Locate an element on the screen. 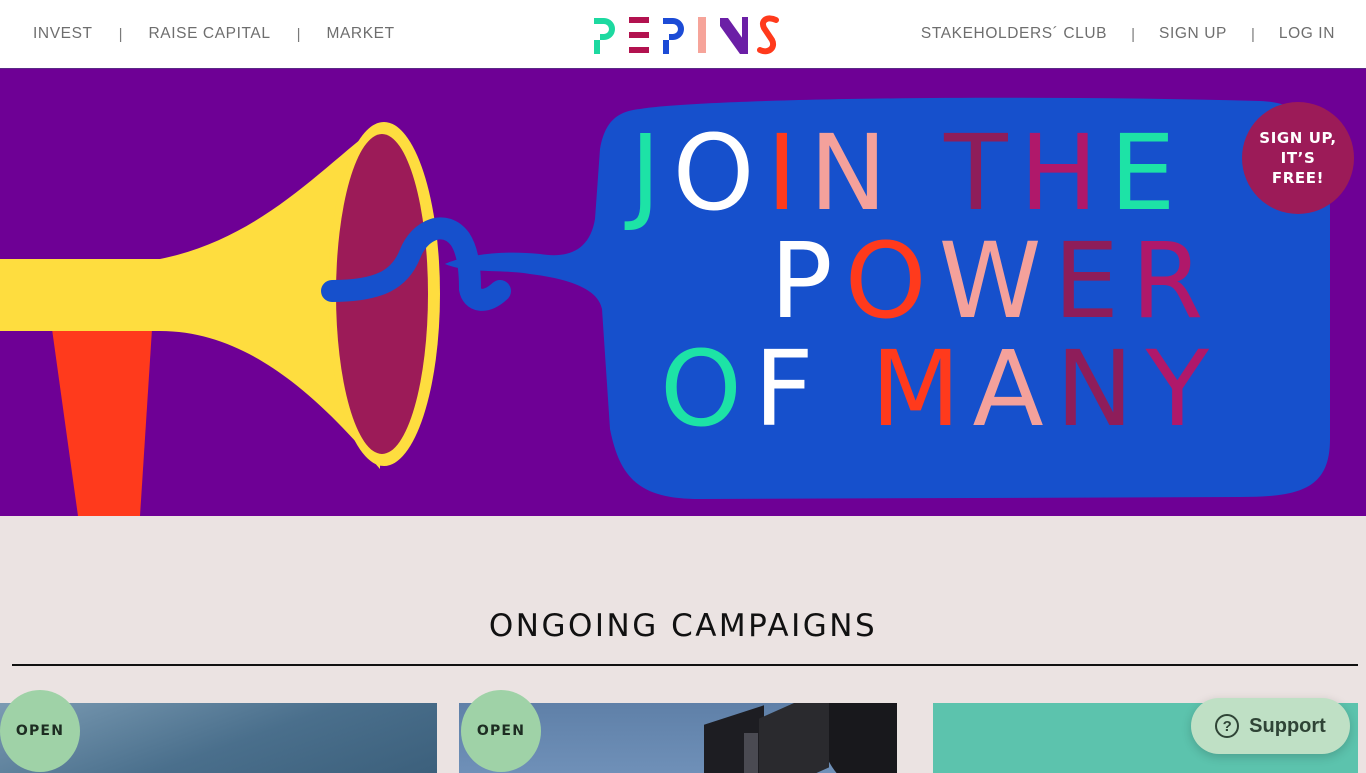 The width and height of the screenshot is (1366, 773). pepins-logo is located at coordinates (685, 35).